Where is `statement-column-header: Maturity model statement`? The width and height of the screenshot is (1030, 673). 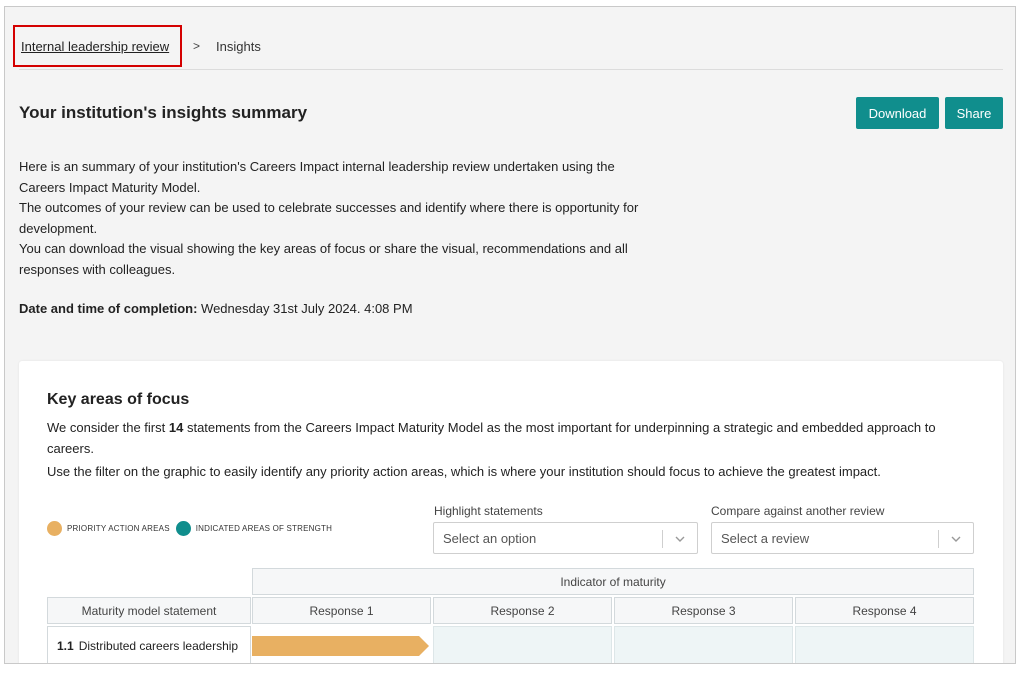
statement-column-header: Maturity model statement is located at coordinates (149, 610).